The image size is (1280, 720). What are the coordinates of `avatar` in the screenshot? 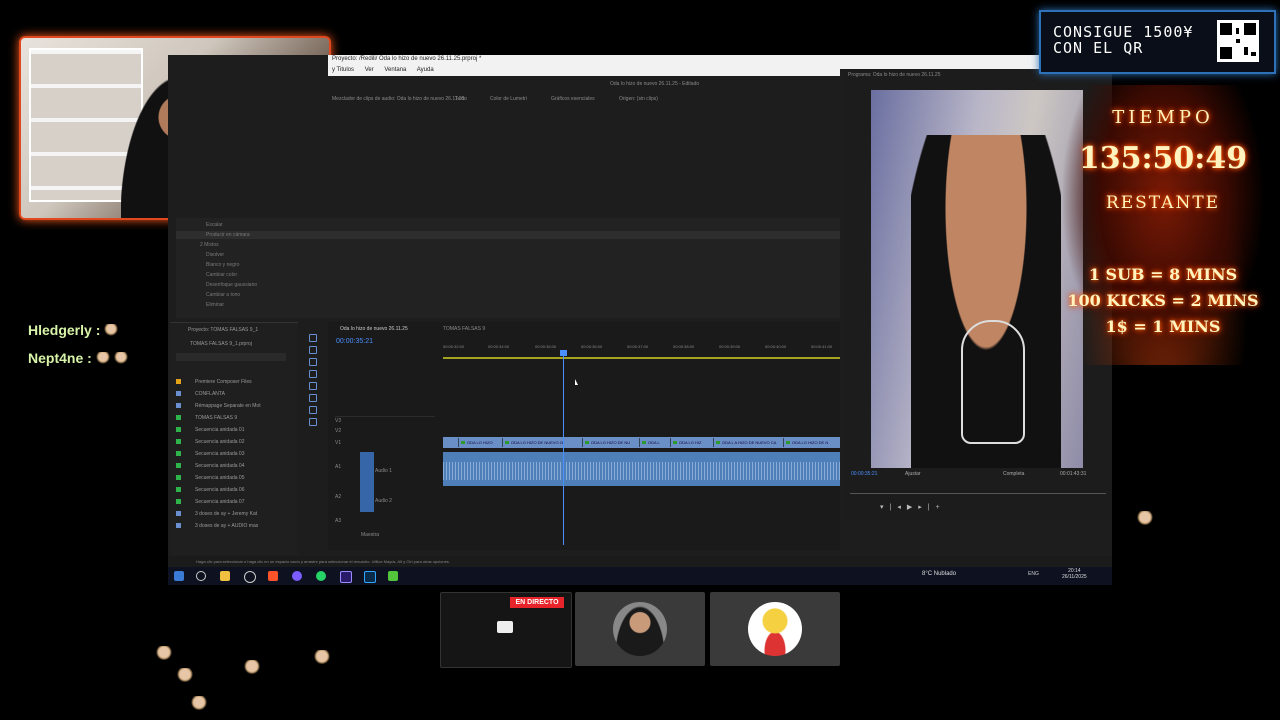 It's located at (640, 629).